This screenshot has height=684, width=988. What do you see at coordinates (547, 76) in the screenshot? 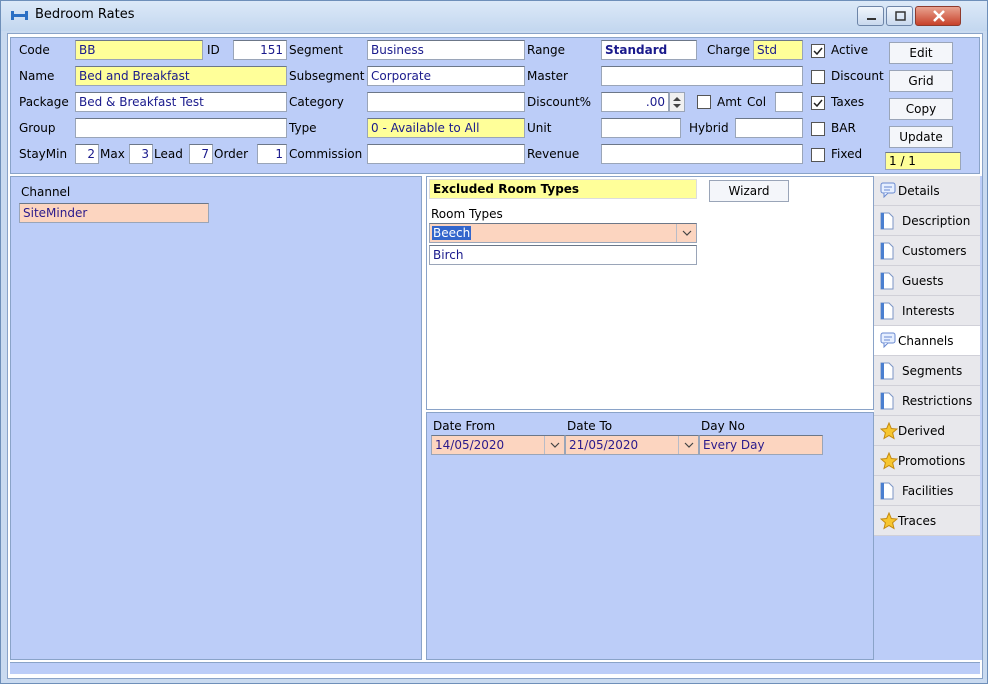
I see `master-label: Master` at bounding box center [547, 76].